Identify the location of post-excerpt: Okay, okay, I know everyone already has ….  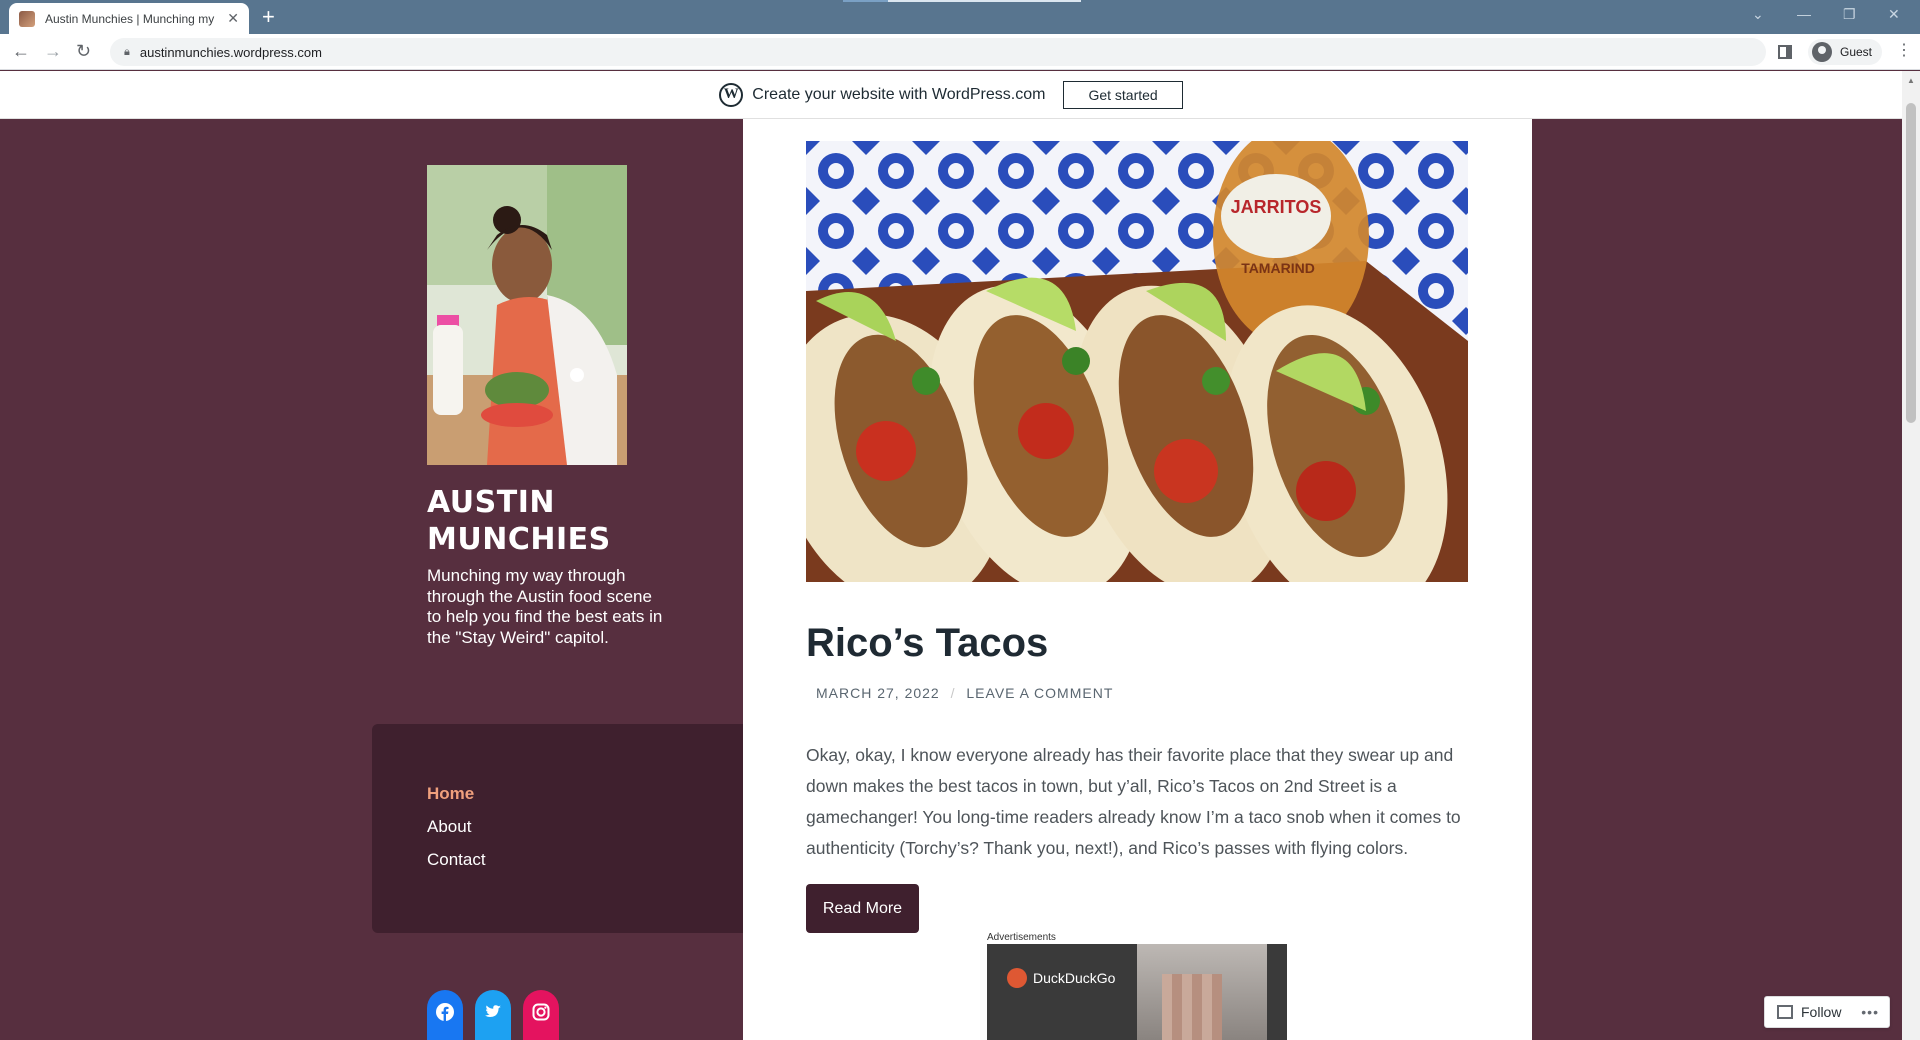
(1133, 801).